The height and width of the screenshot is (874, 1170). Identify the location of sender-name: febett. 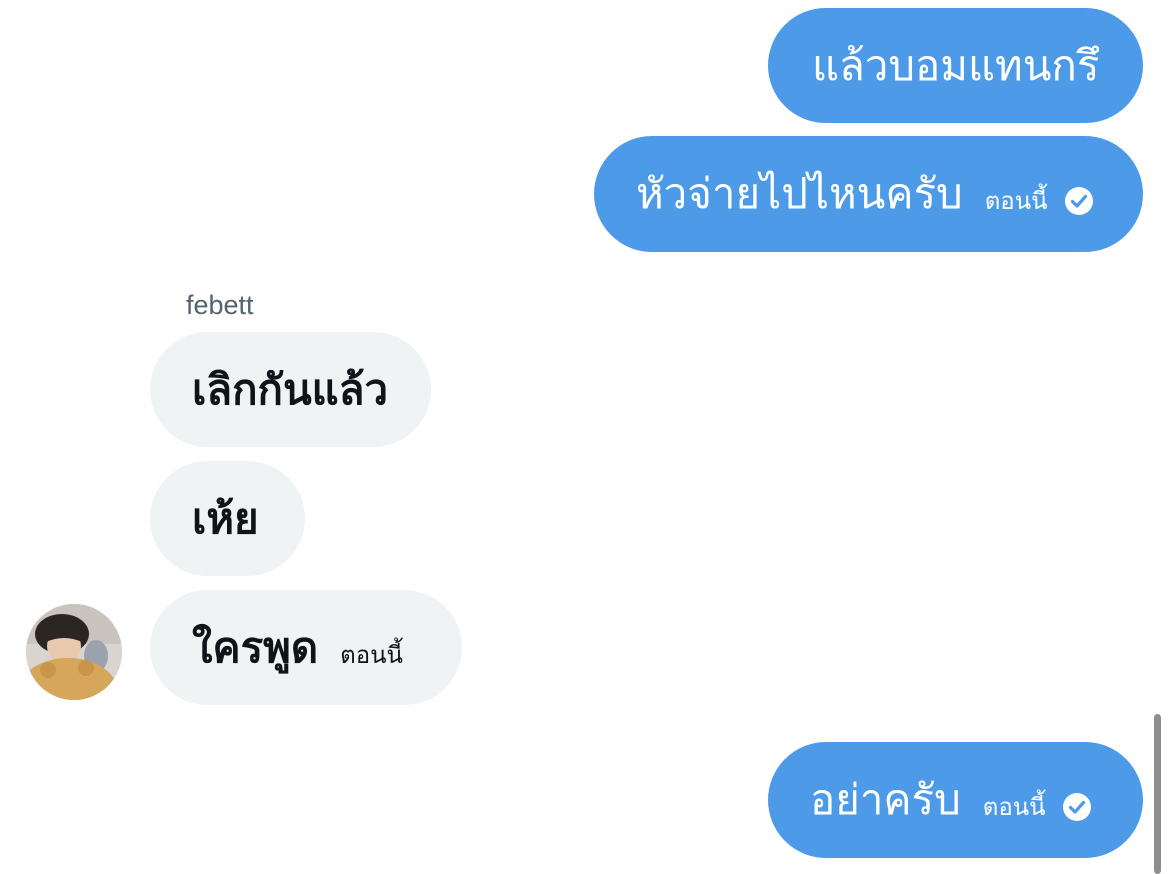
(220, 305).